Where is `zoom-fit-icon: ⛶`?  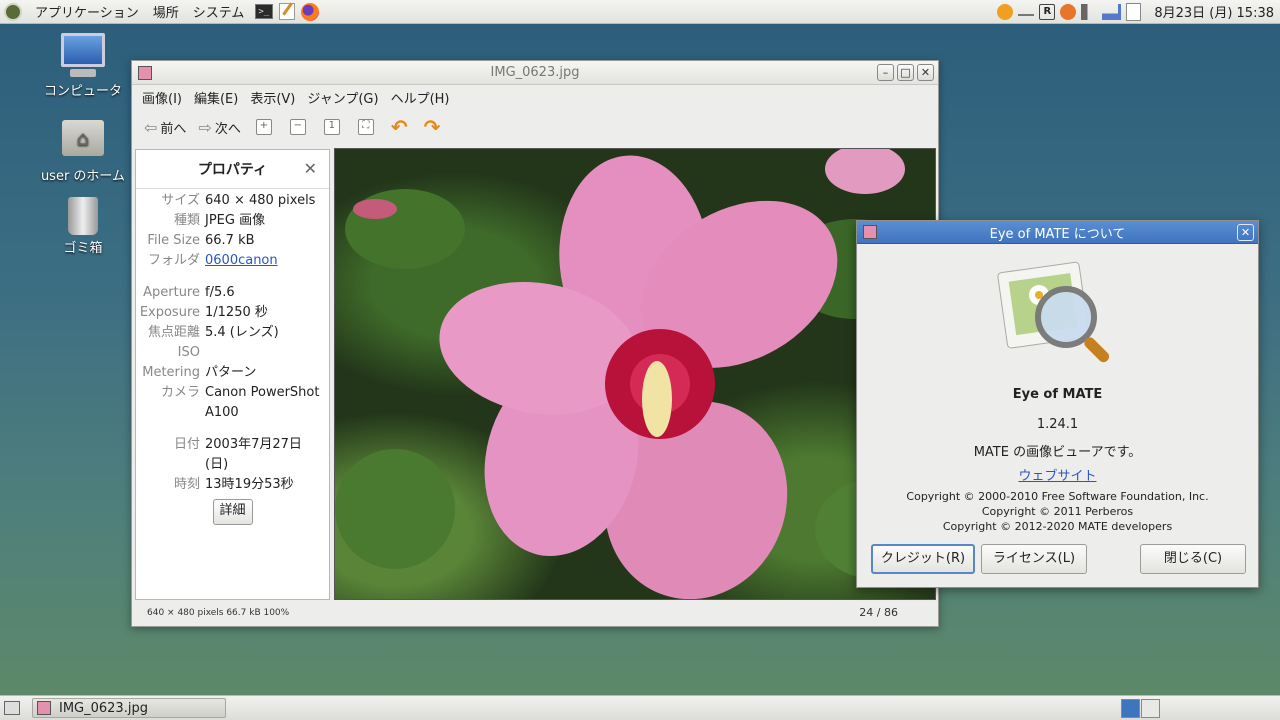
zoom-fit-icon: ⛶ is located at coordinates (365, 127).